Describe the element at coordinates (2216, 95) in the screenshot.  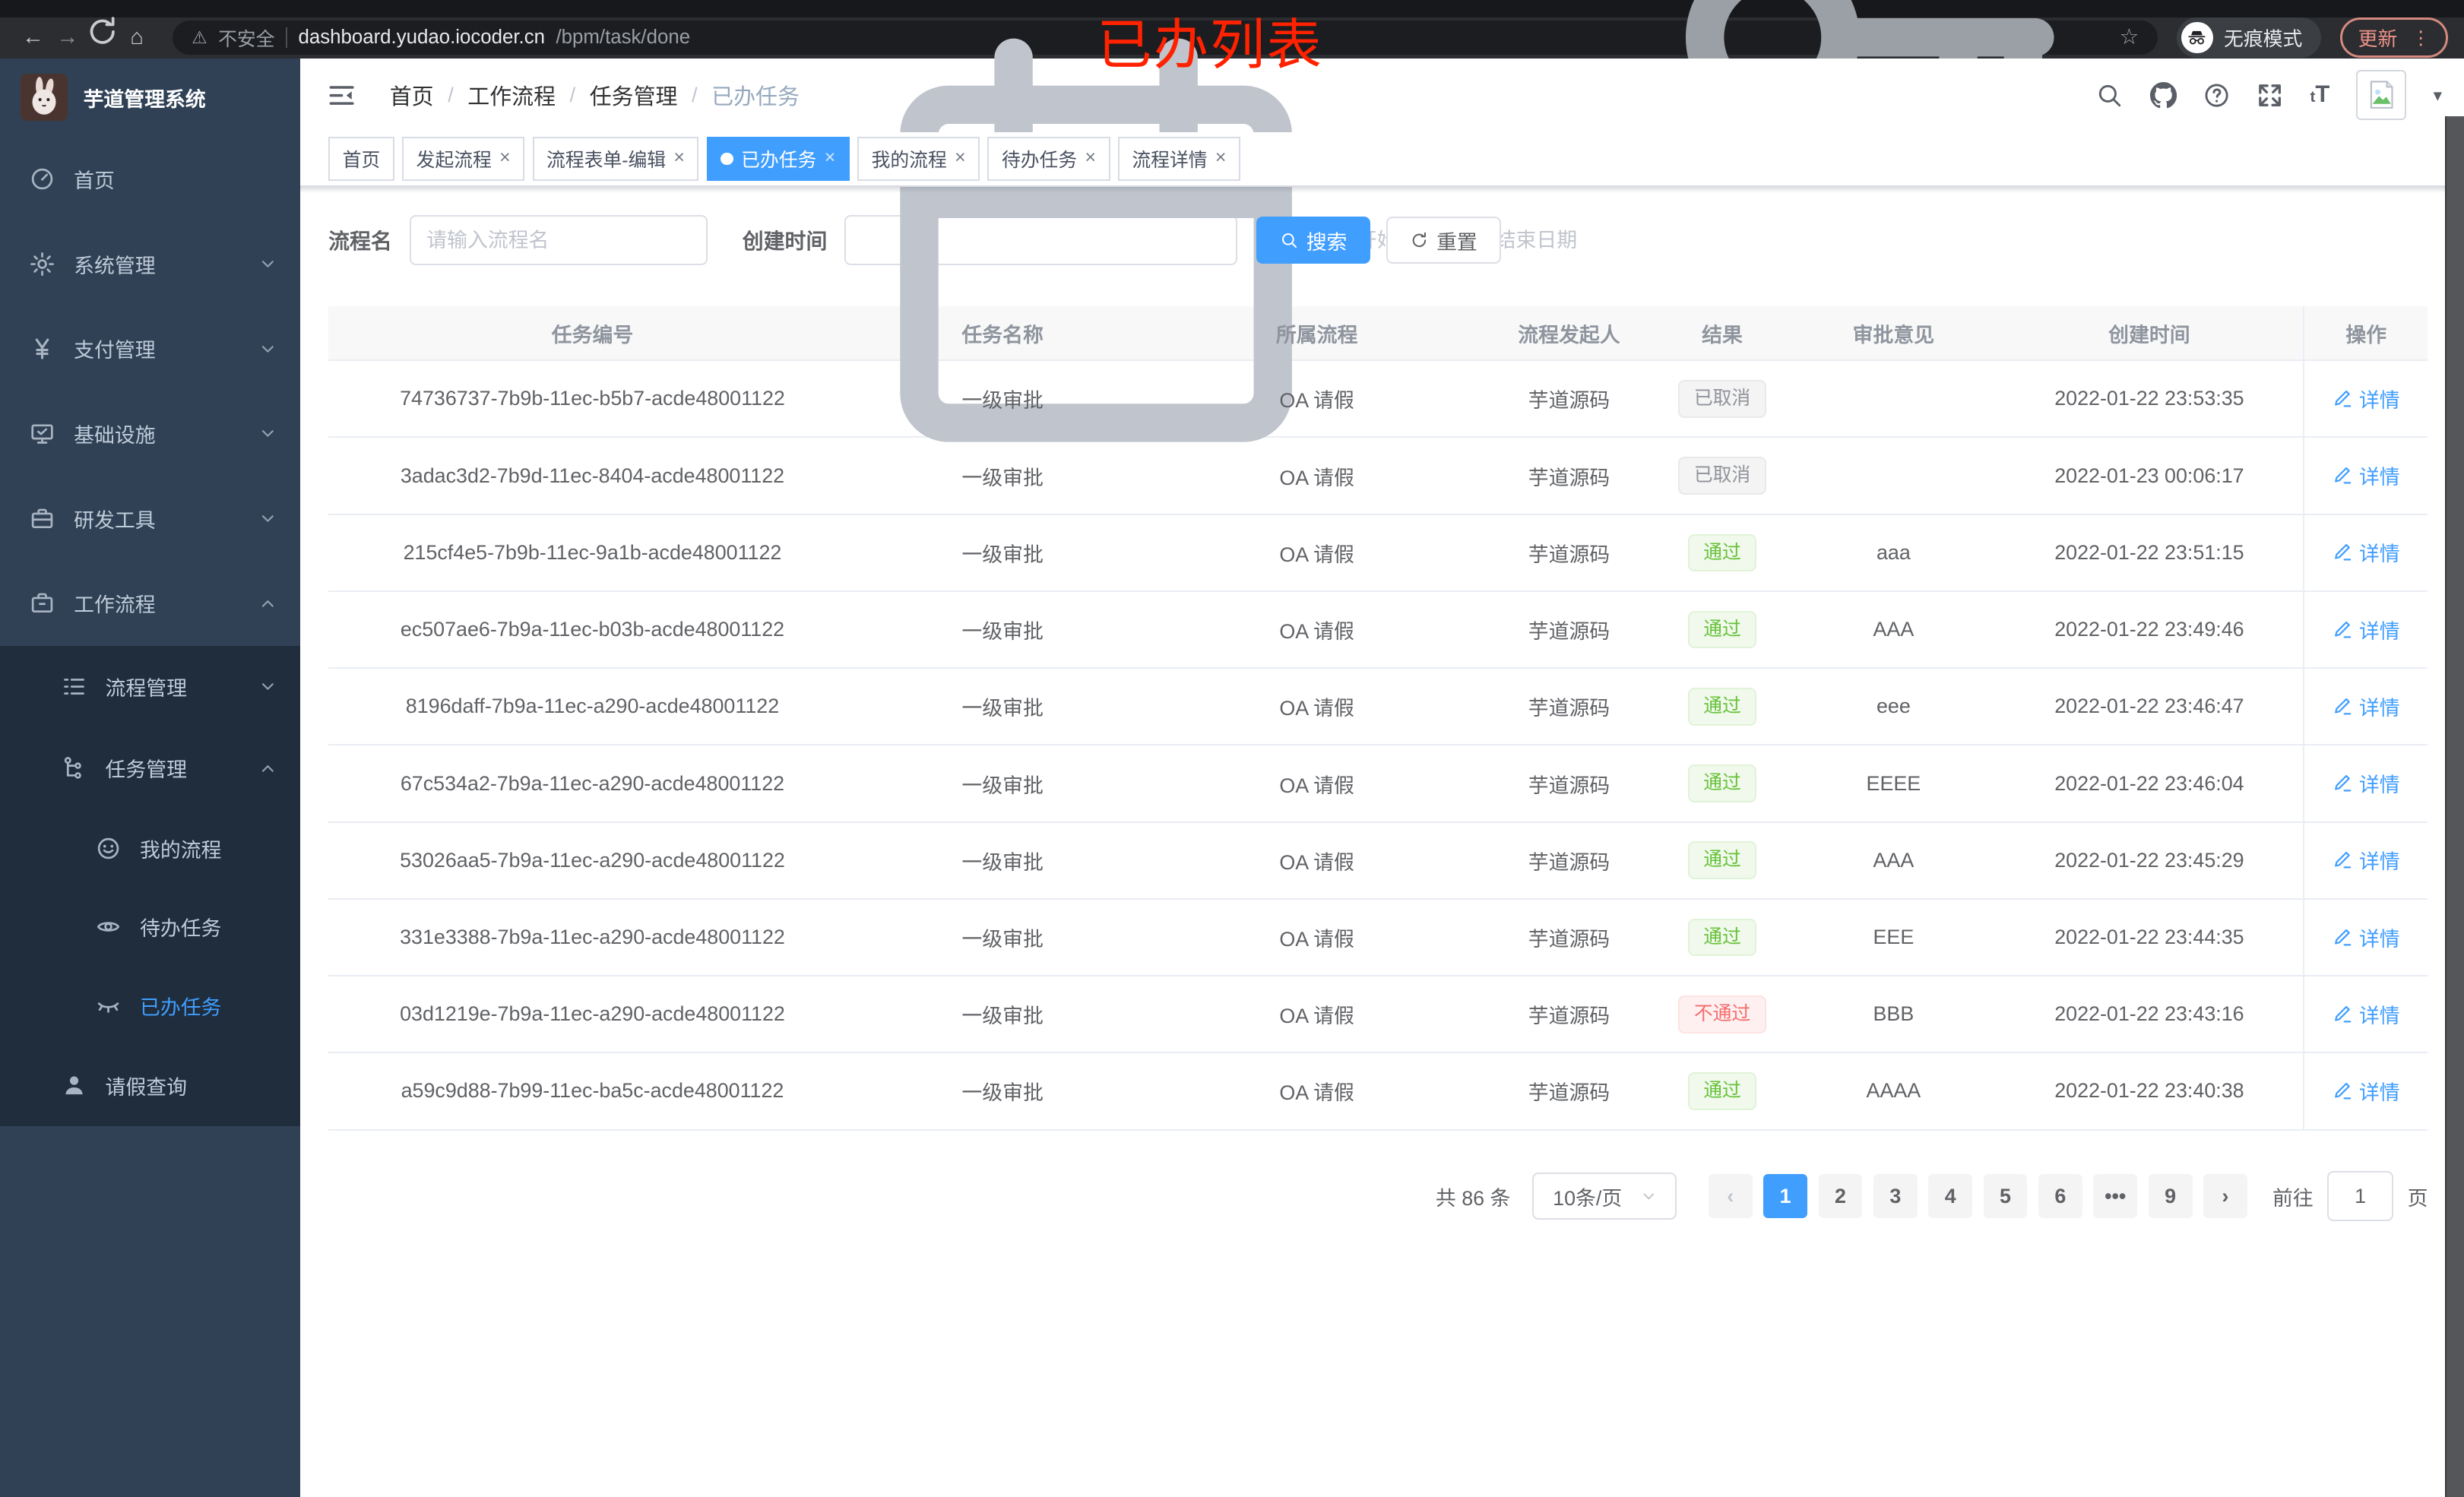
I see `help-icon` at that location.